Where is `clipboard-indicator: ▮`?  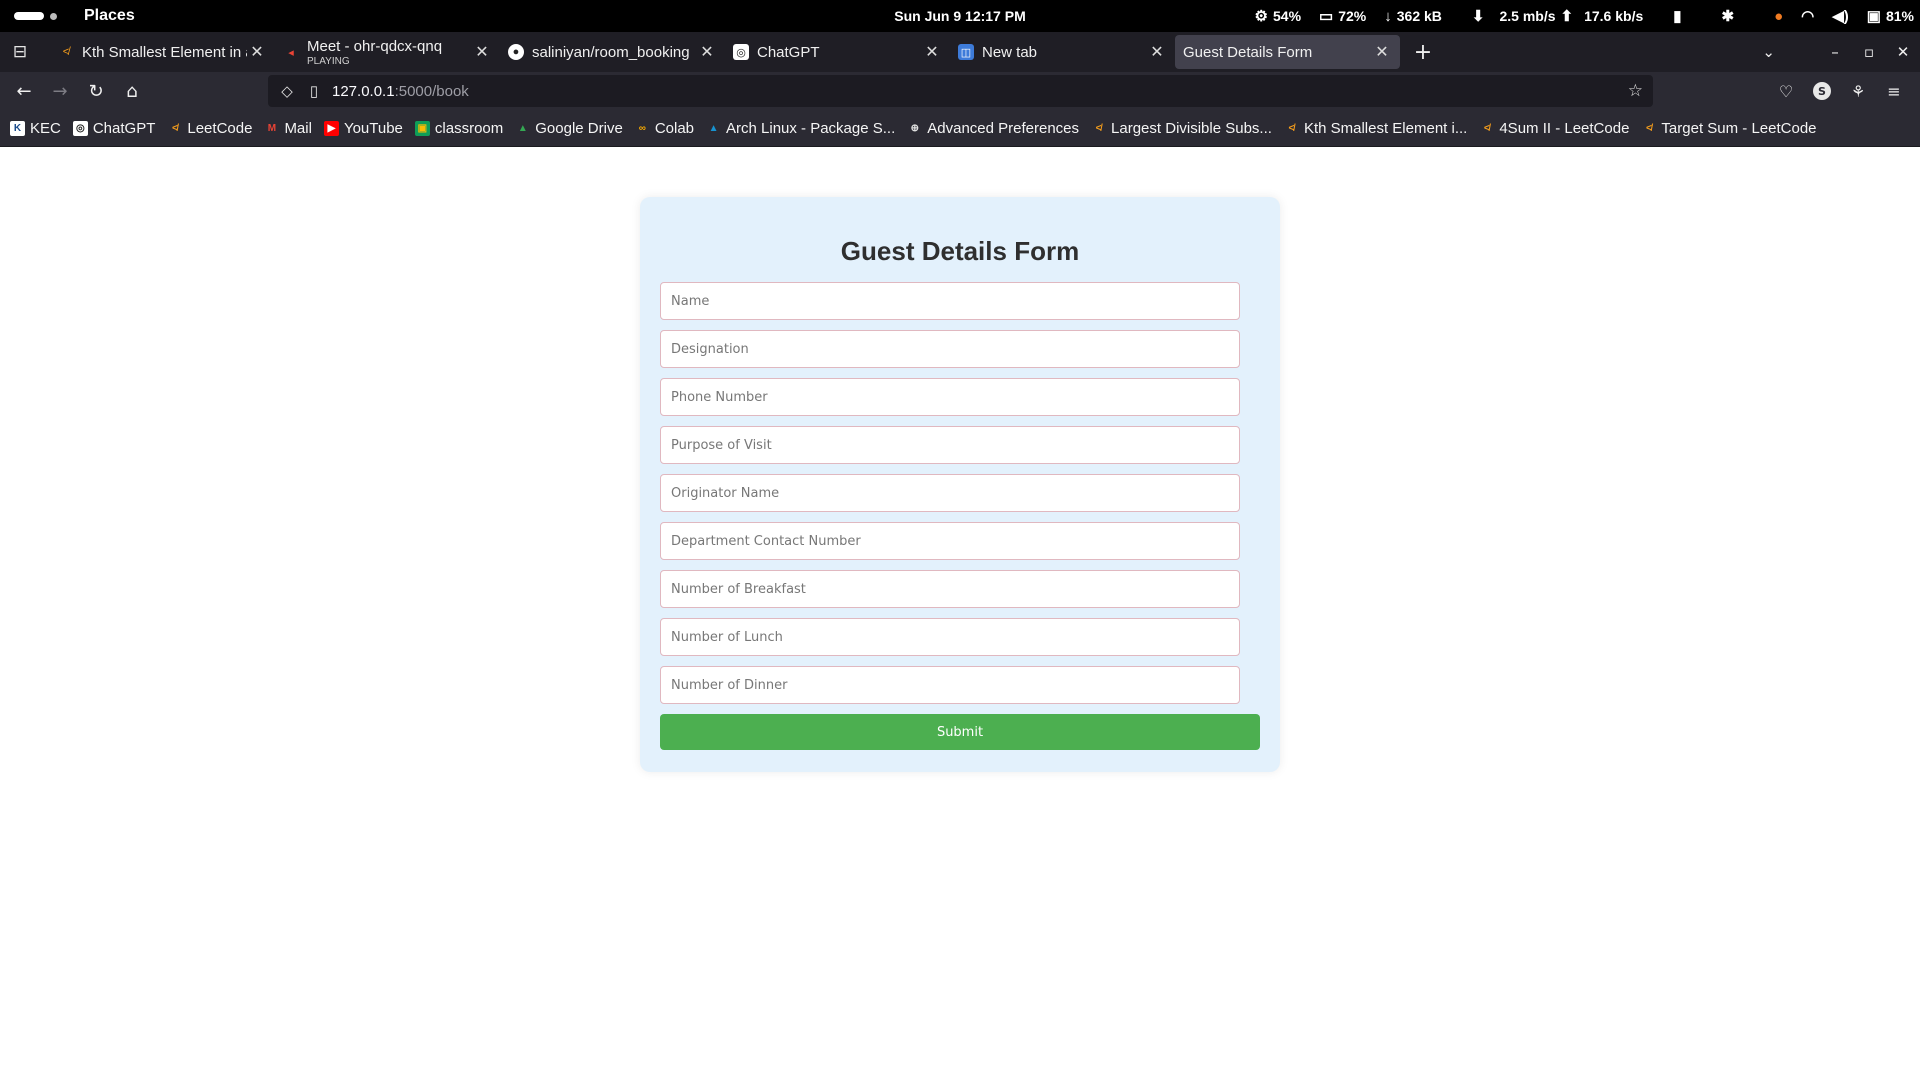
clipboard-indicator: ▮ is located at coordinates (1677, 16).